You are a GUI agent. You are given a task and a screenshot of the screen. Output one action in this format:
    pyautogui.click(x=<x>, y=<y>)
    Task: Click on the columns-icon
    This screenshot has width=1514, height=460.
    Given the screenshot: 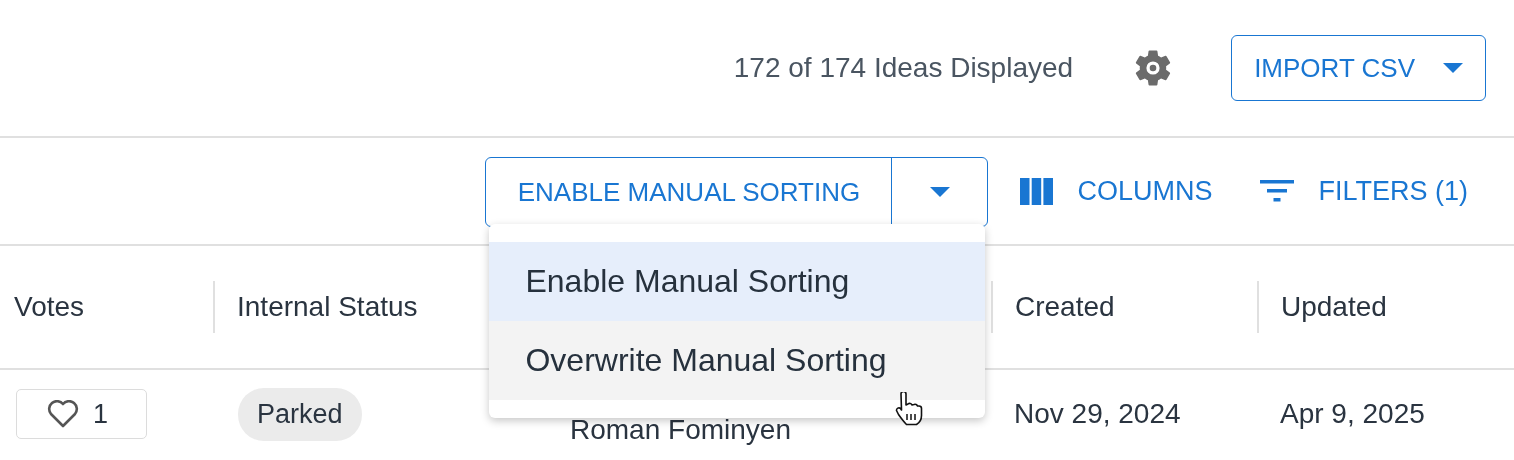 What is the action you would take?
    pyautogui.click(x=1037, y=191)
    